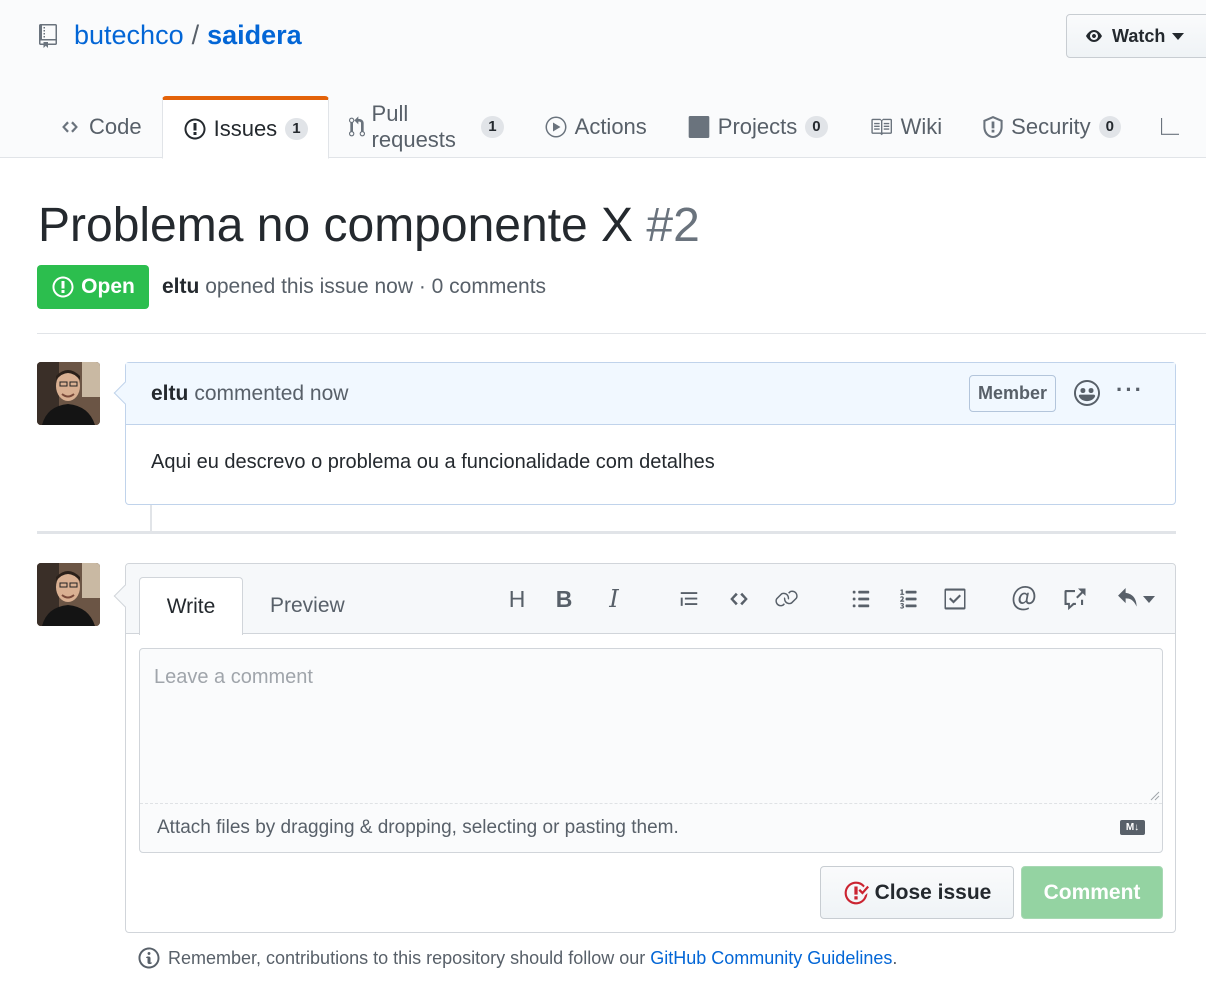  I want to click on close-issue-label: Close issue, so click(933, 892).